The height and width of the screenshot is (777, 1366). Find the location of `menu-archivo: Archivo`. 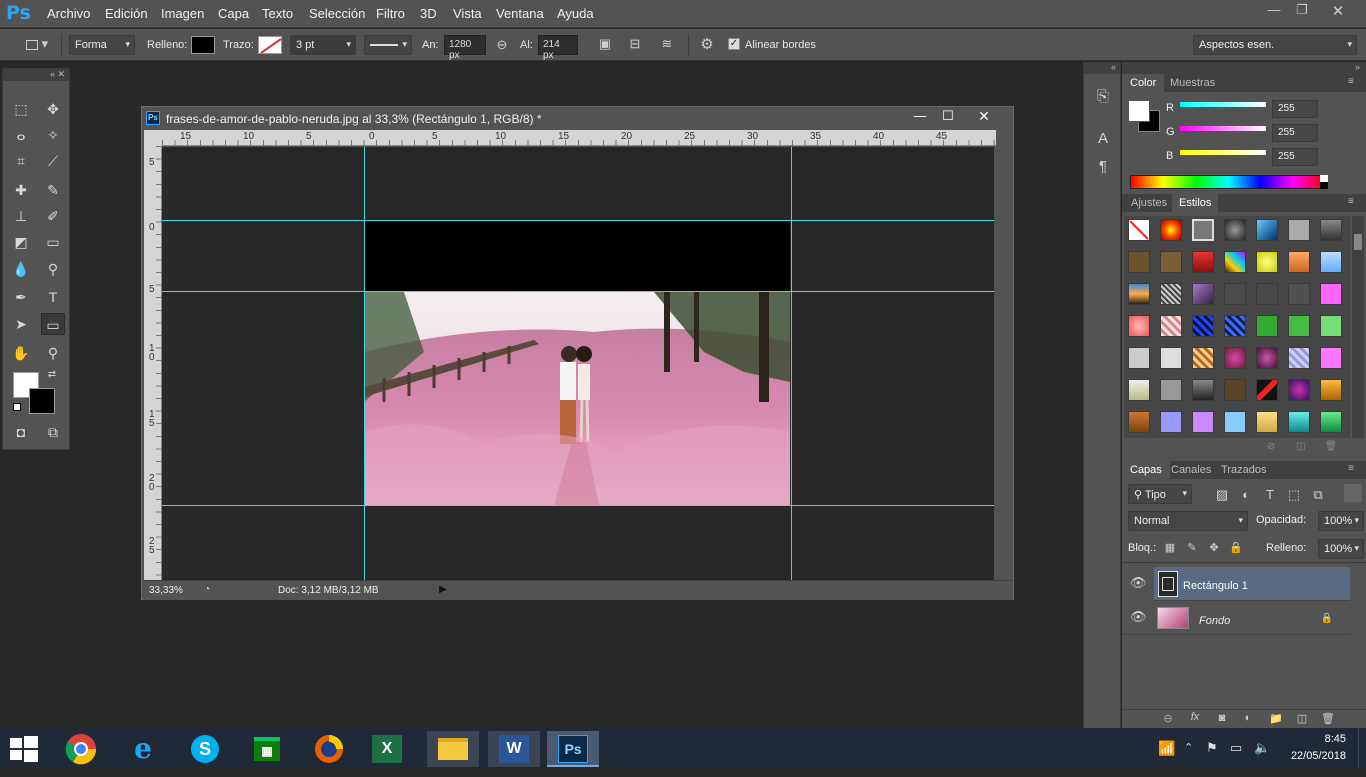

menu-archivo: Archivo is located at coordinates (68, 13).